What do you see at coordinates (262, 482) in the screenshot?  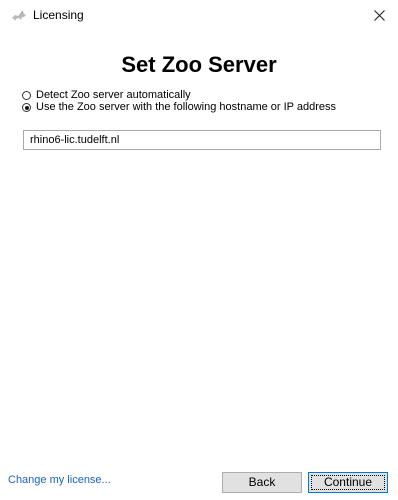 I see `back-button: Back` at bounding box center [262, 482].